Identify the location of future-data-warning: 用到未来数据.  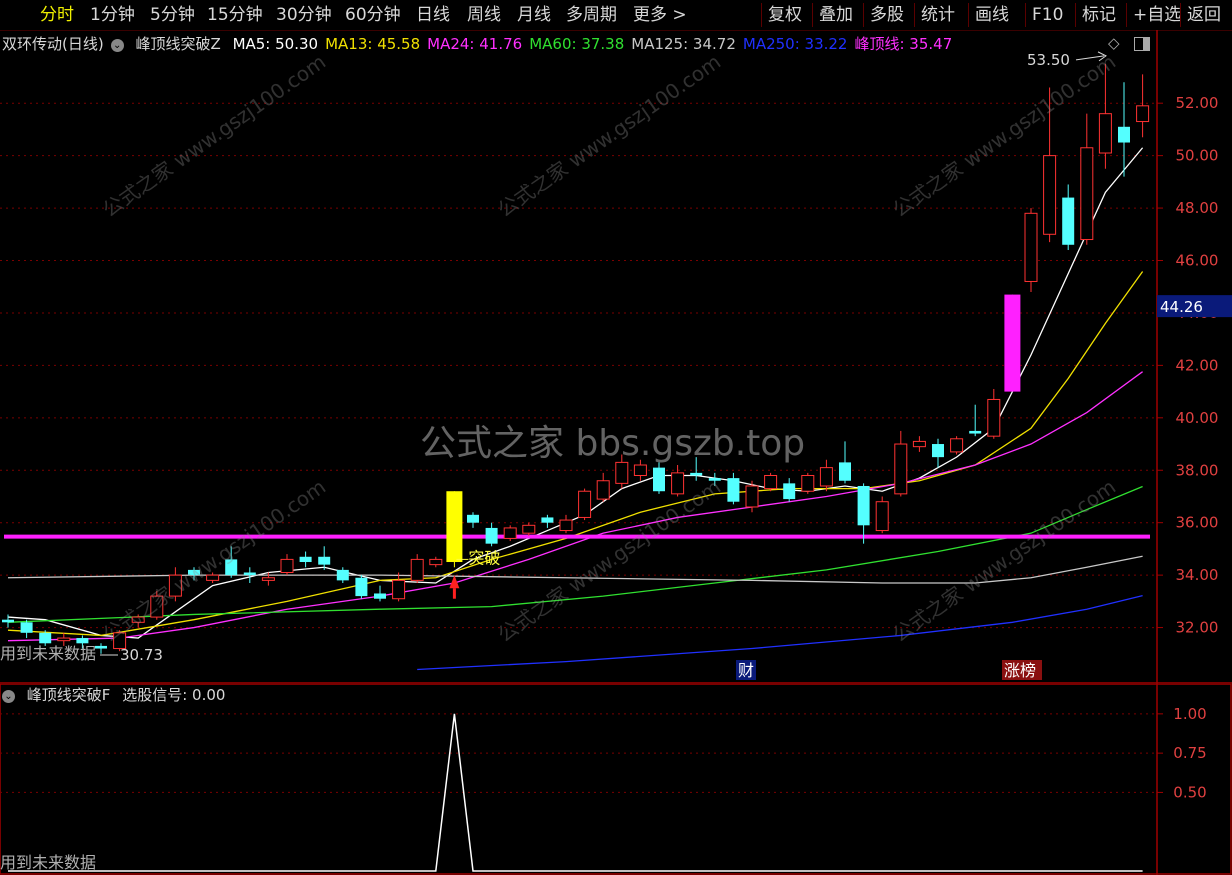
(48, 653).